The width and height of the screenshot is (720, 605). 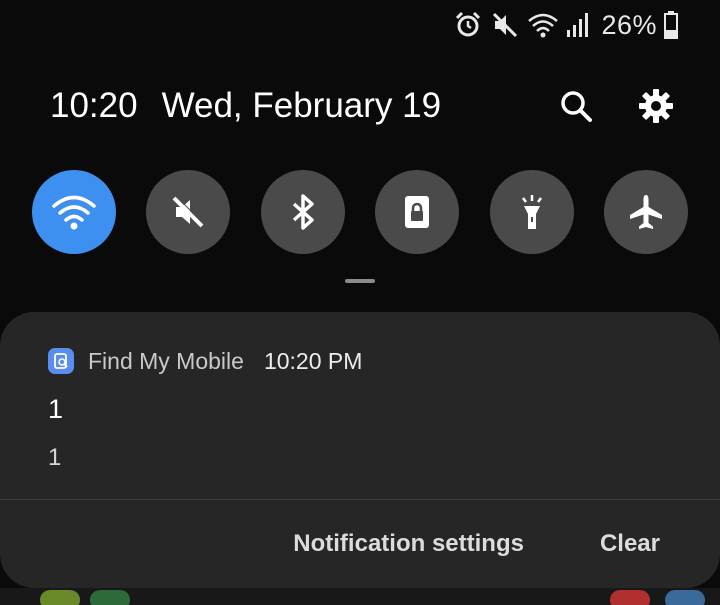 I want to click on drag-handle, so click(x=360, y=281).